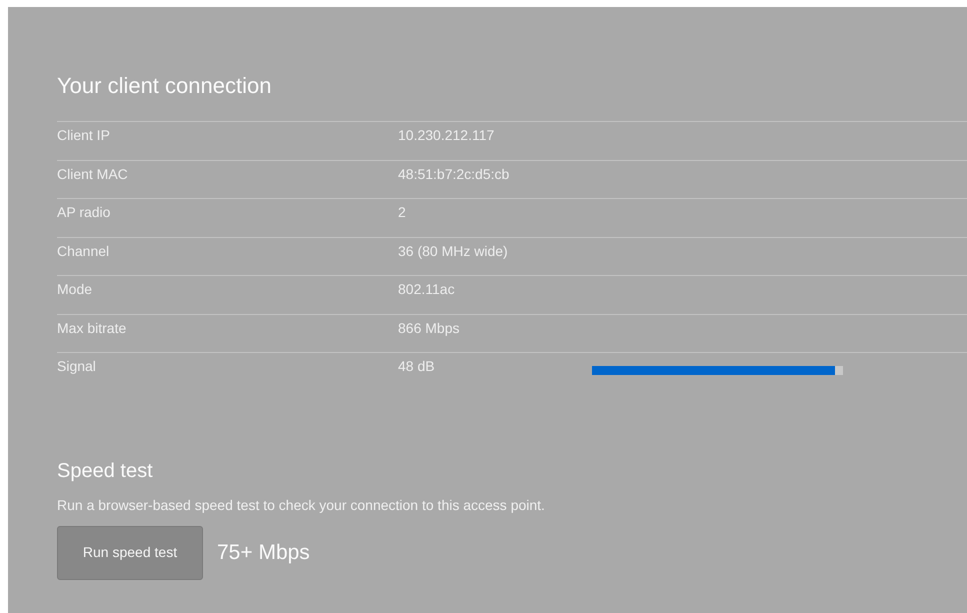  What do you see at coordinates (447, 136) in the screenshot?
I see `row-value: 10.230.212.117` at bounding box center [447, 136].